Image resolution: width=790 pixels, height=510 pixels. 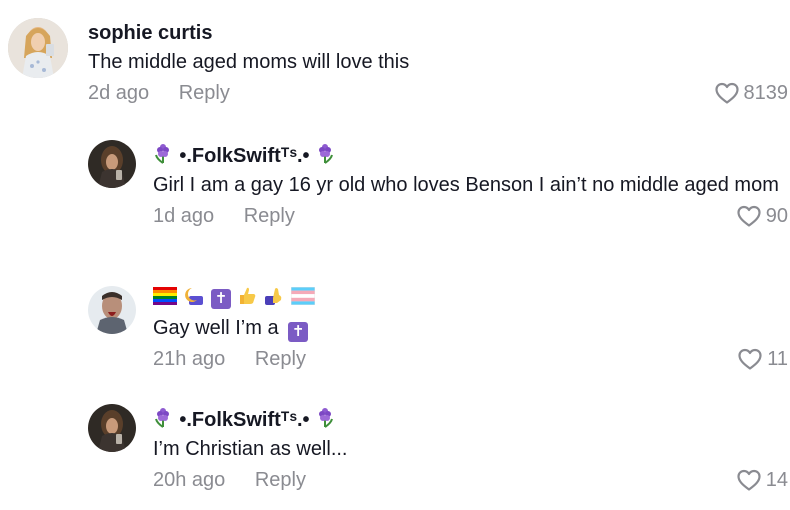 I want to click on username: sophie curtis, so click(x=439, y=33).